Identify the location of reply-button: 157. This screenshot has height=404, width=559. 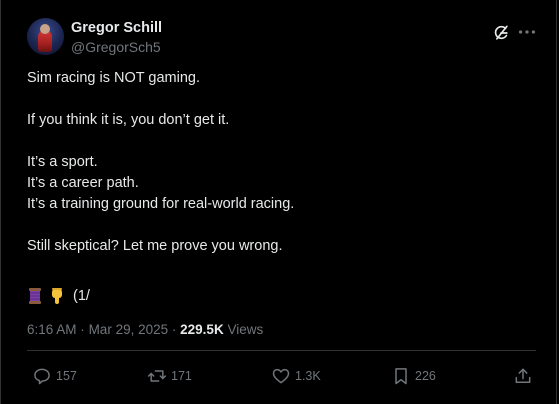
(54, 376).